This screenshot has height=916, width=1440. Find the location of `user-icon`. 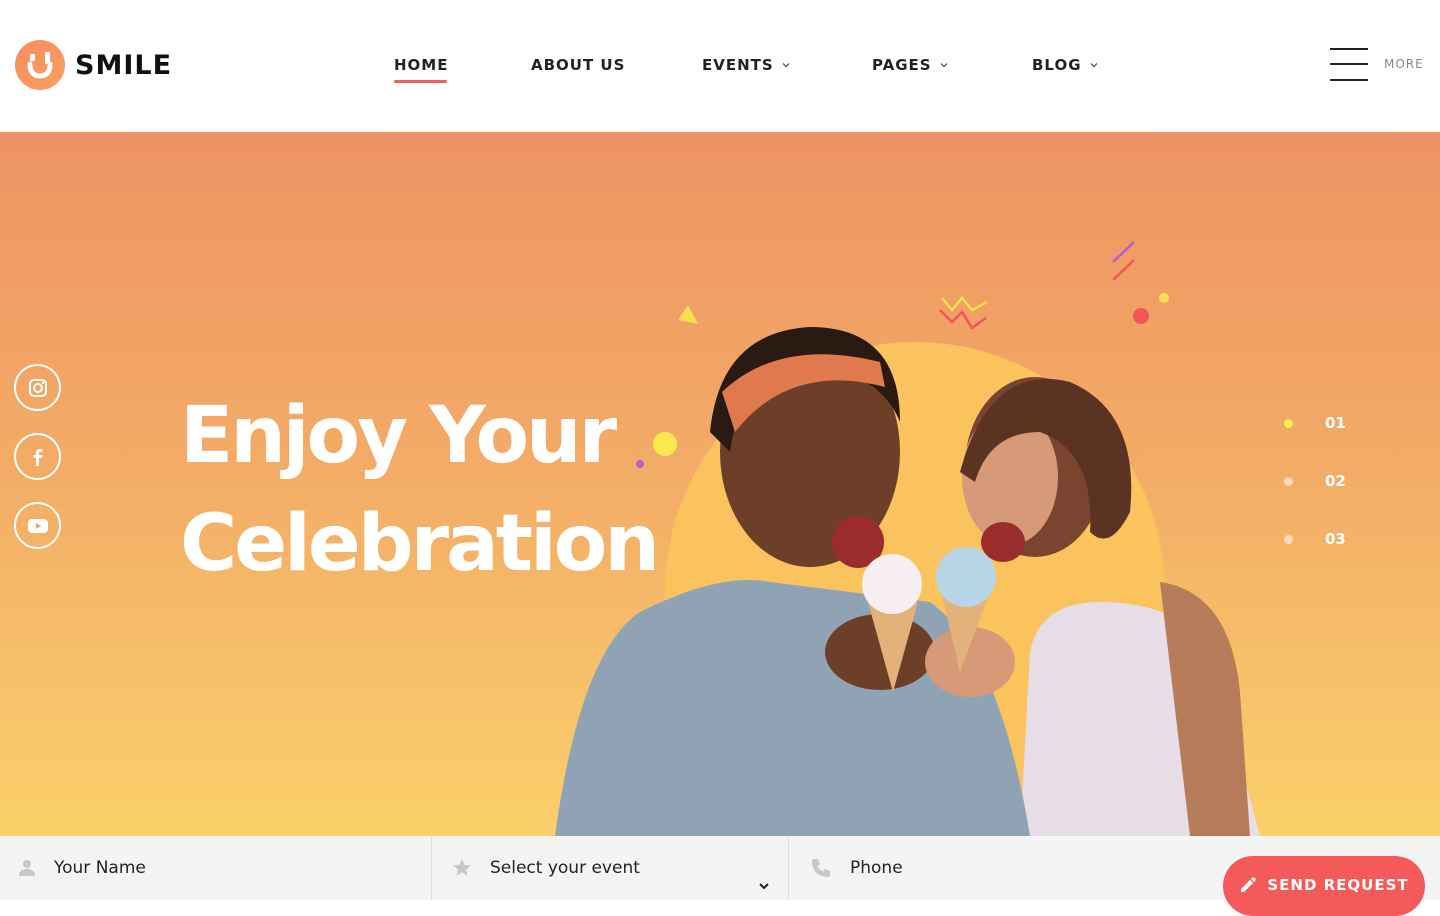

user-icon is located at coordinates (27, 868).